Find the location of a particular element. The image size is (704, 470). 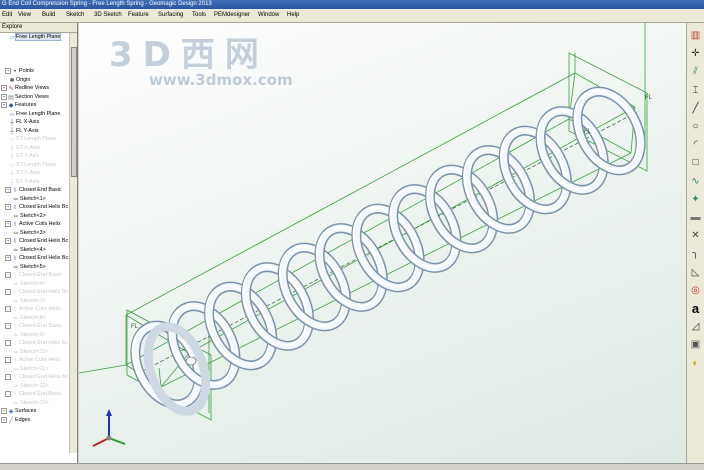

menu-sketch: Sketch is located at coordinates (75, 15).